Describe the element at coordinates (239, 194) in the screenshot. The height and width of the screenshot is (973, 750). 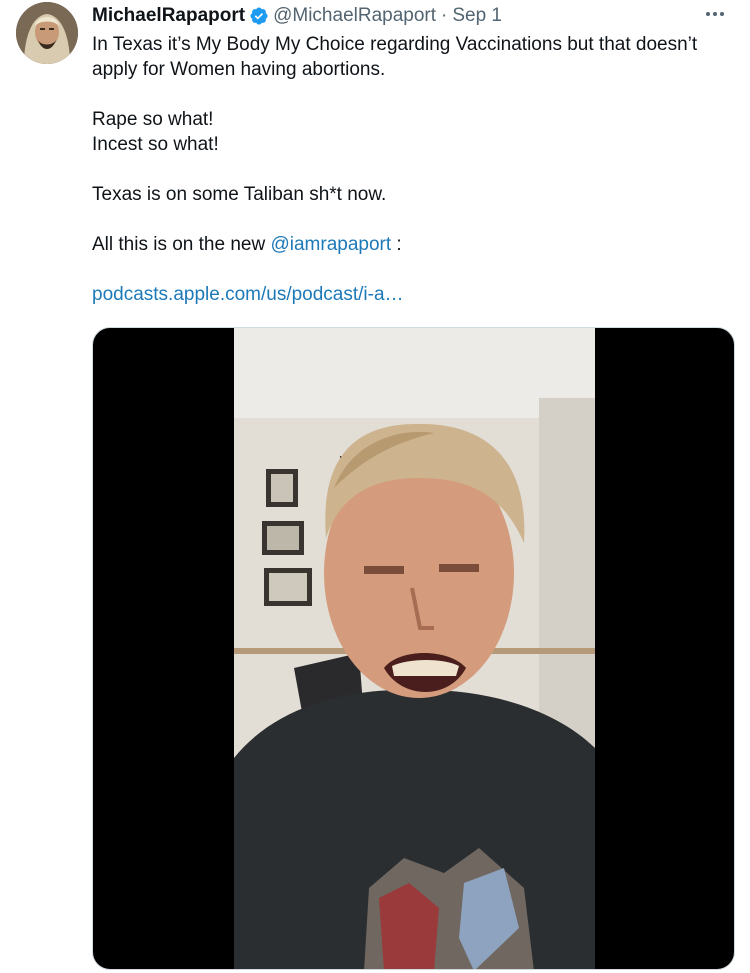
I see `tweet-line: Texas is on some Taliban sh*t now.` at that location.